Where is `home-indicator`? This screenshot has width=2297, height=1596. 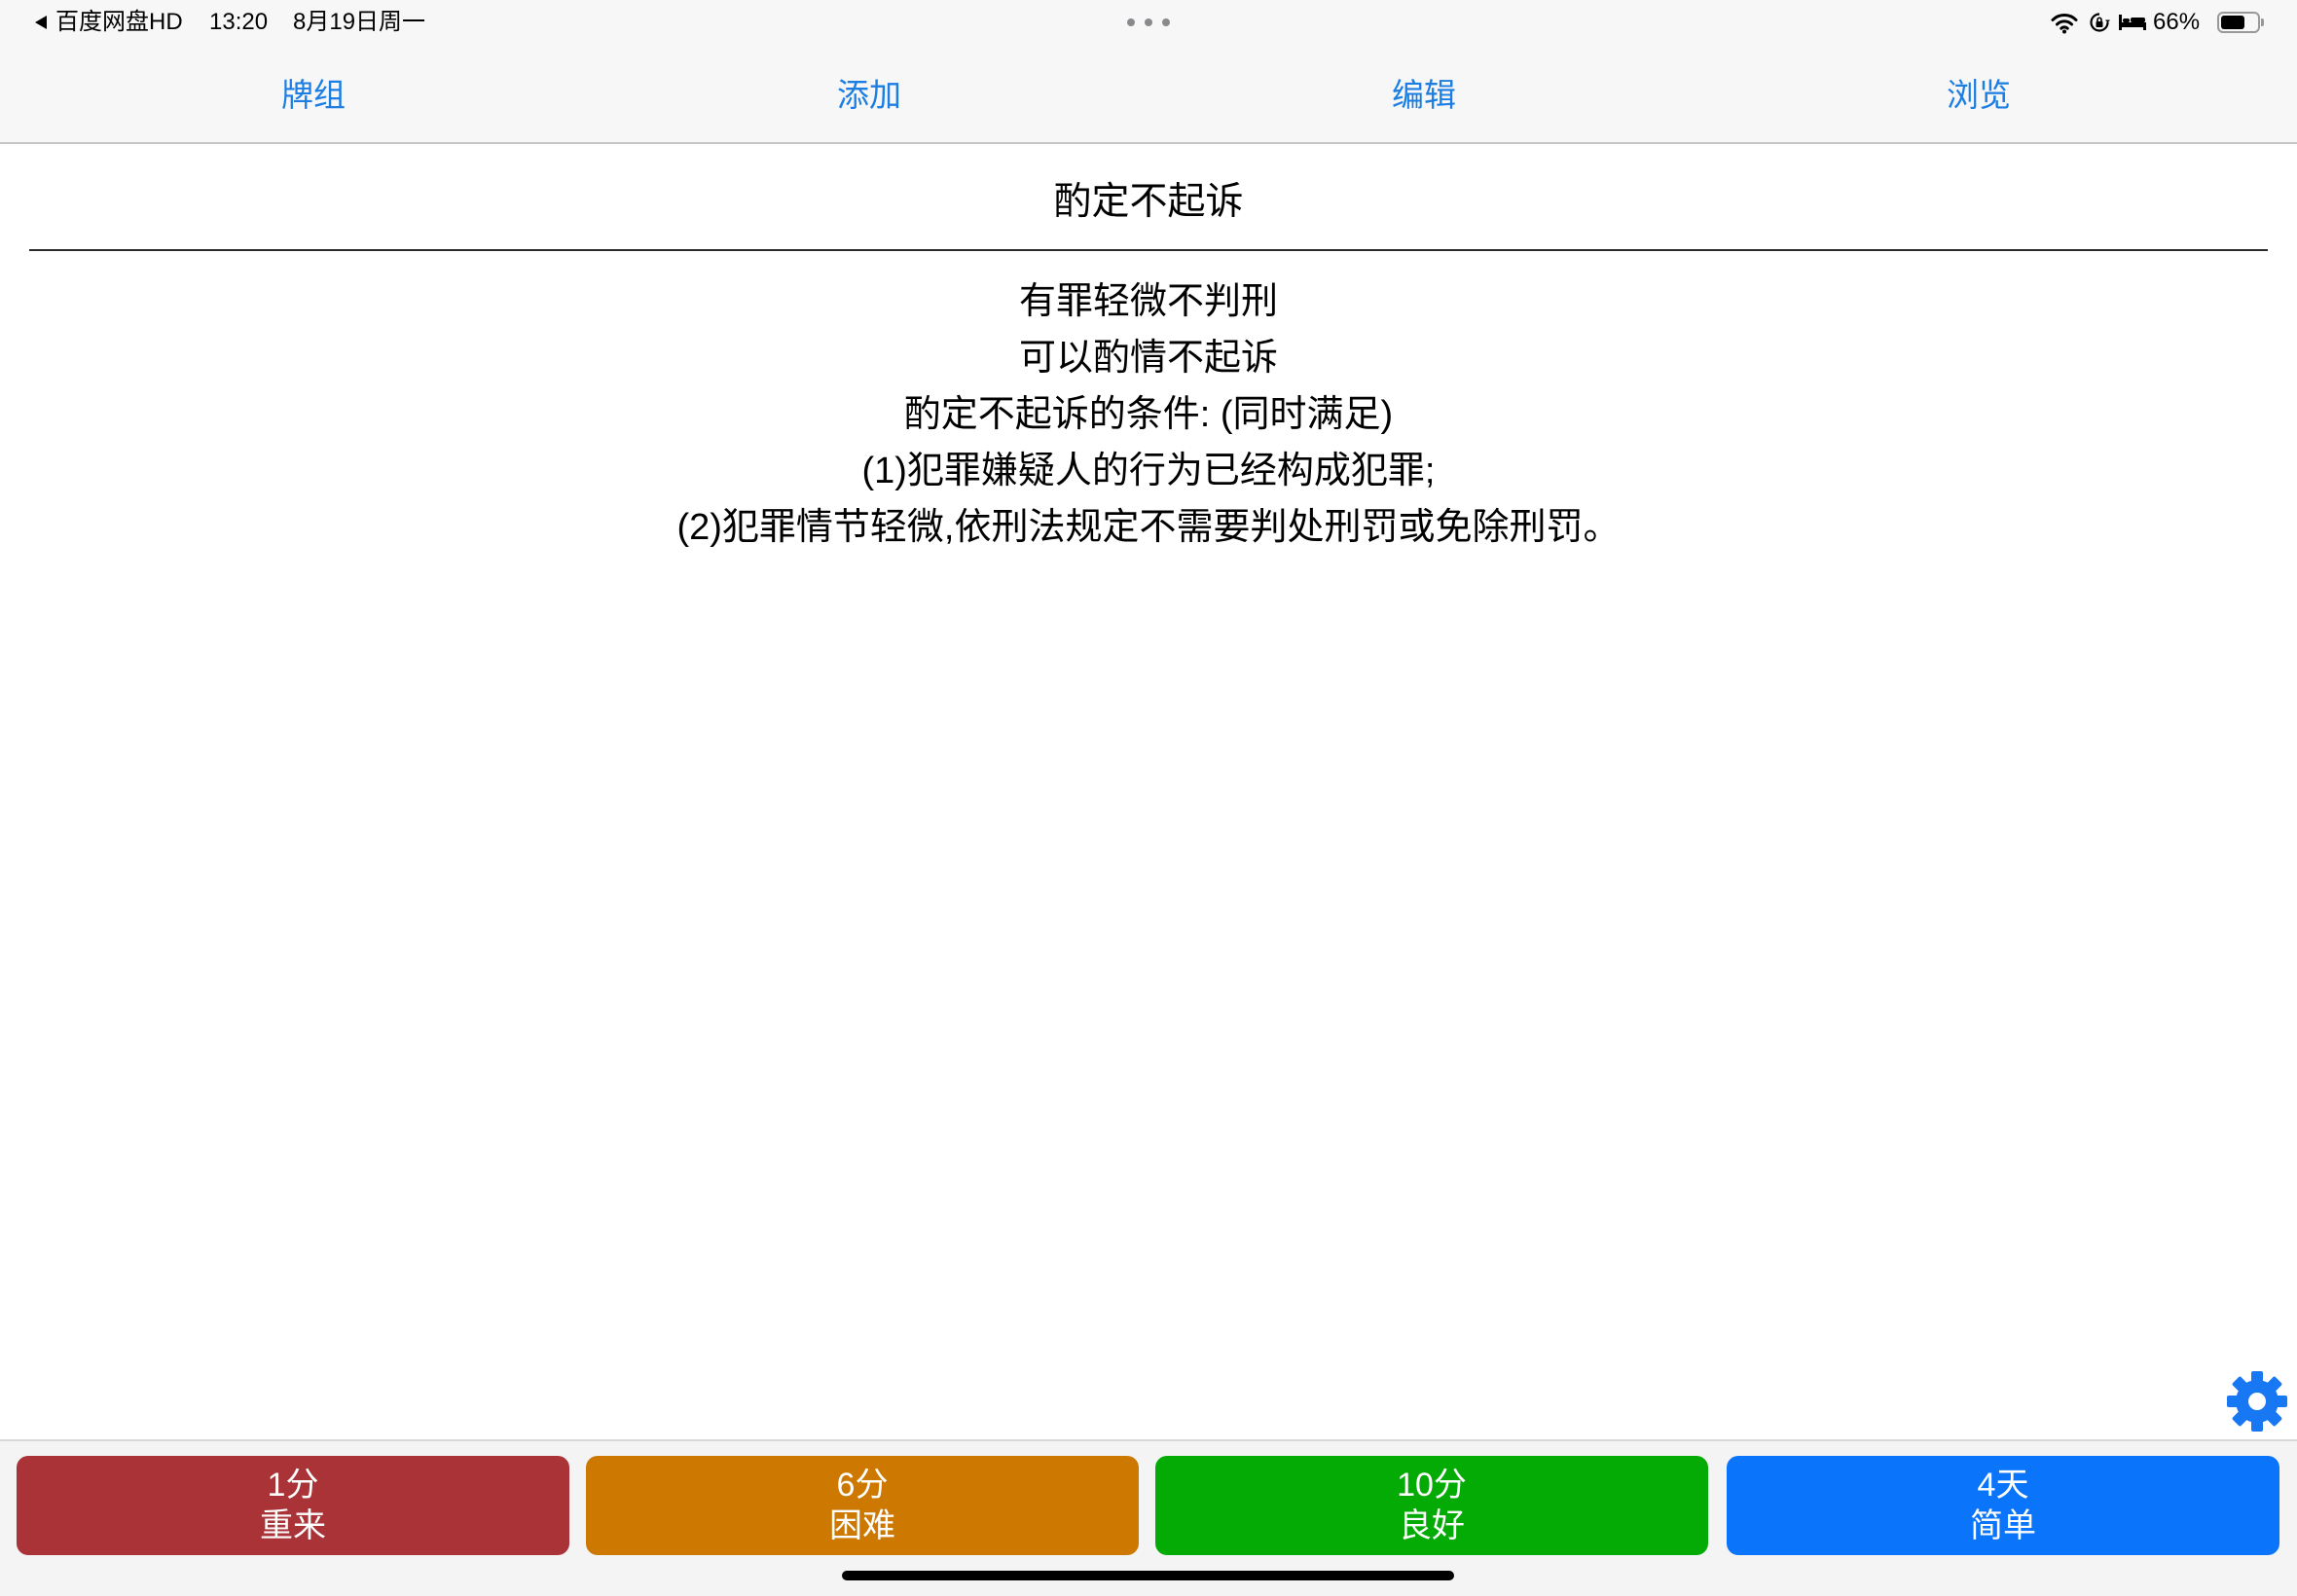
home-indicator is located at coordinates (1148, 1575).